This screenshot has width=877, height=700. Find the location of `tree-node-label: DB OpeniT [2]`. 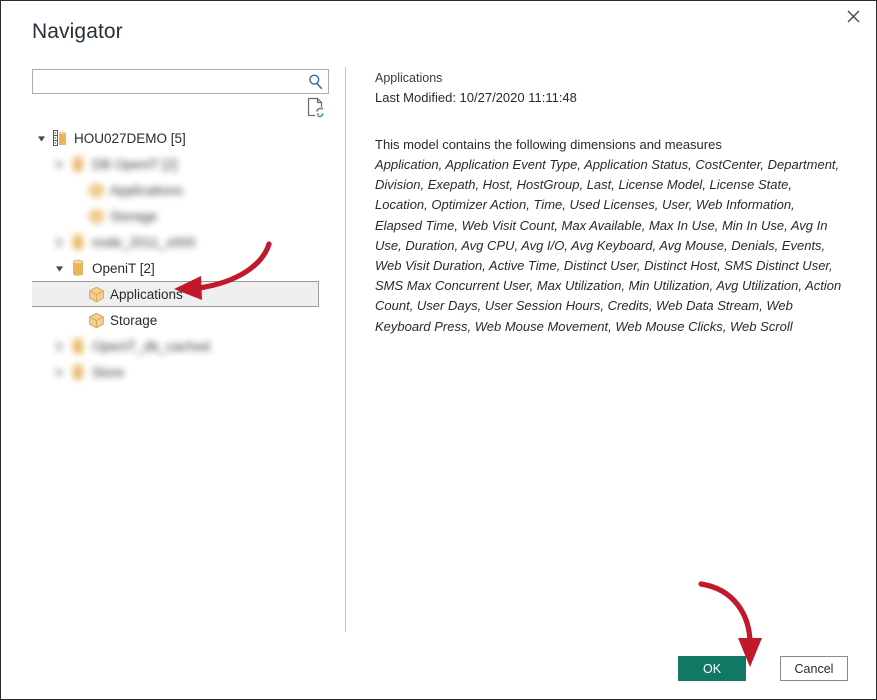

tree-node-label: DB OpeniT [2] is located at coordinates (135, 164).